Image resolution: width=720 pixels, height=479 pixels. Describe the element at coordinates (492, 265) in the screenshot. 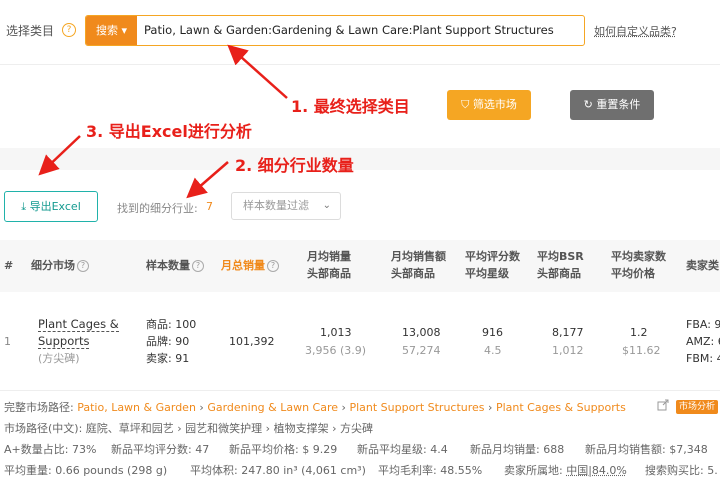

I see `col-avg-rating: 平均评分数 平均星级` at that location.